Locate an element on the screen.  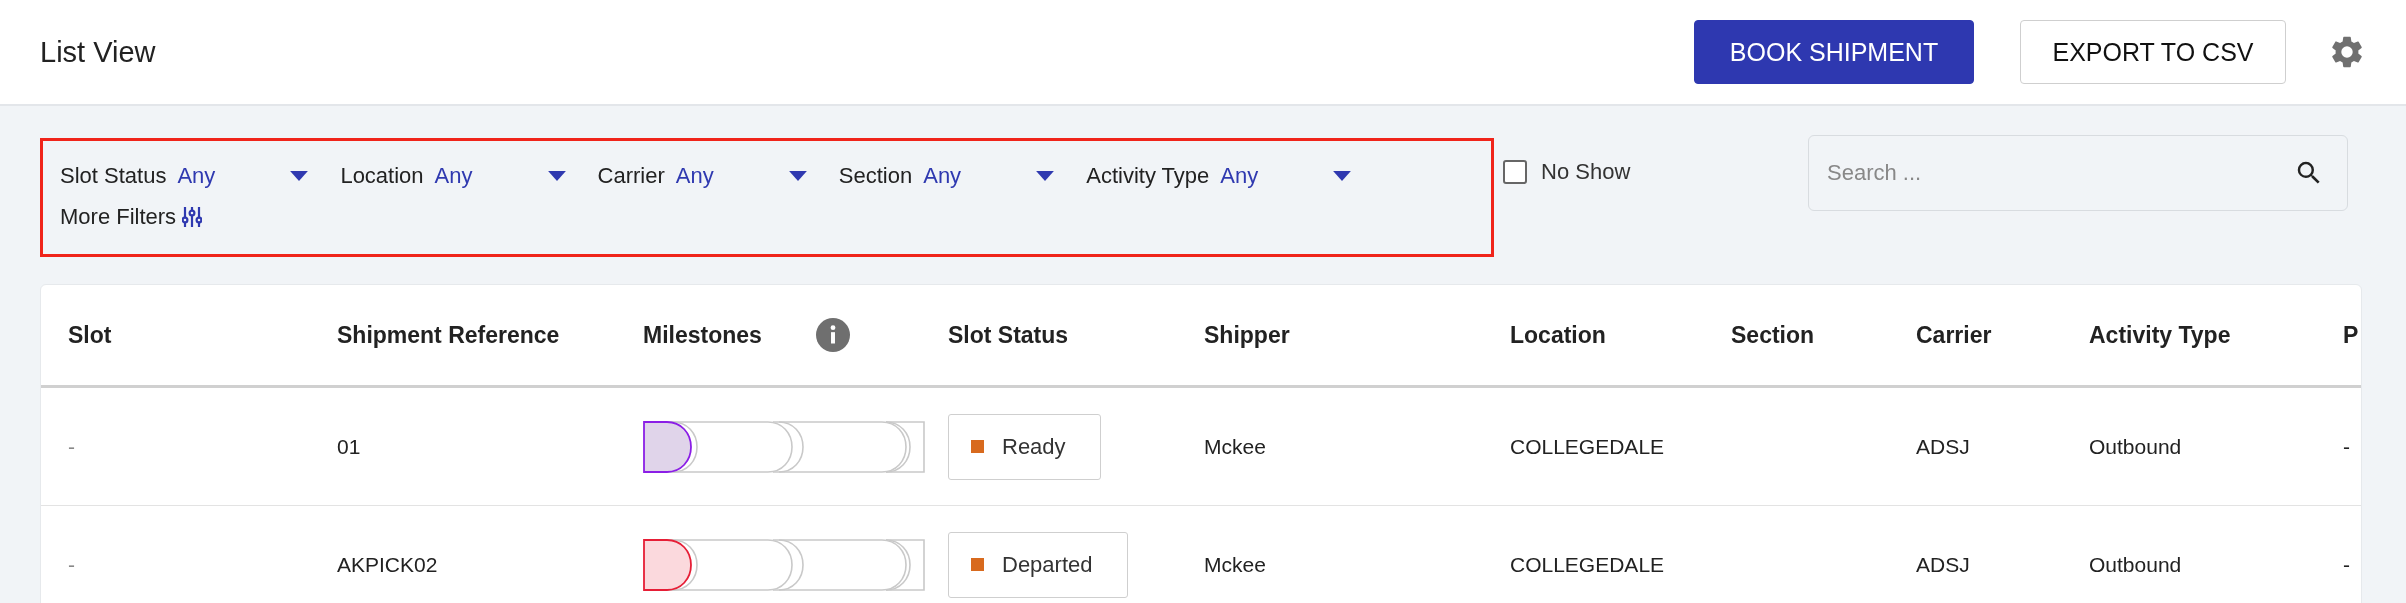
status-badge: Departed is located at coordinates (1038, 564).